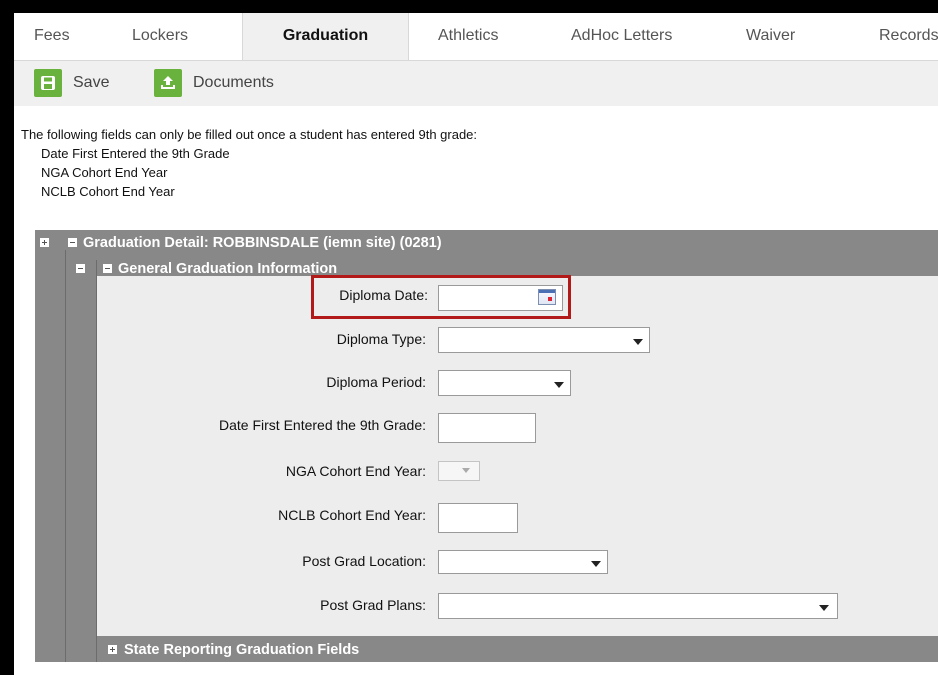 This screenshot has height=675, width=938. Describe the element at coordinates (7, 337) in the screenshot. I see `window-frame-left` at that location.